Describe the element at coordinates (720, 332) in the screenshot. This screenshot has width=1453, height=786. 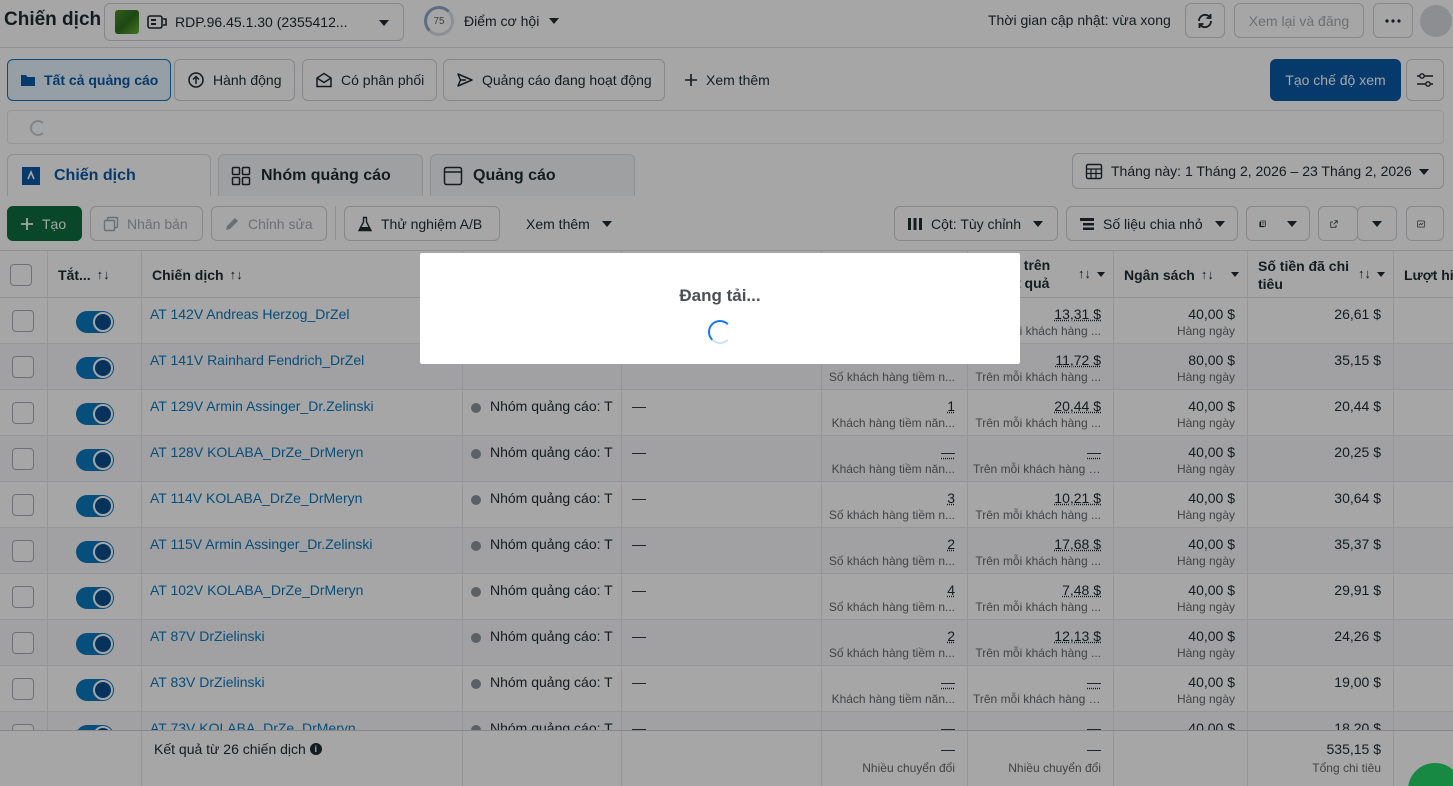
I see `loading-spinner-icon` at that location.